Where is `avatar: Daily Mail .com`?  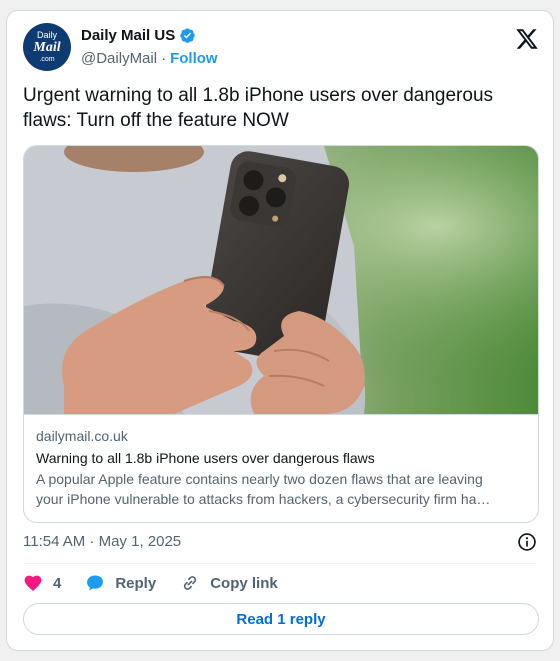
avatar: Daily Mail .com is located at coordinates (47, 47).